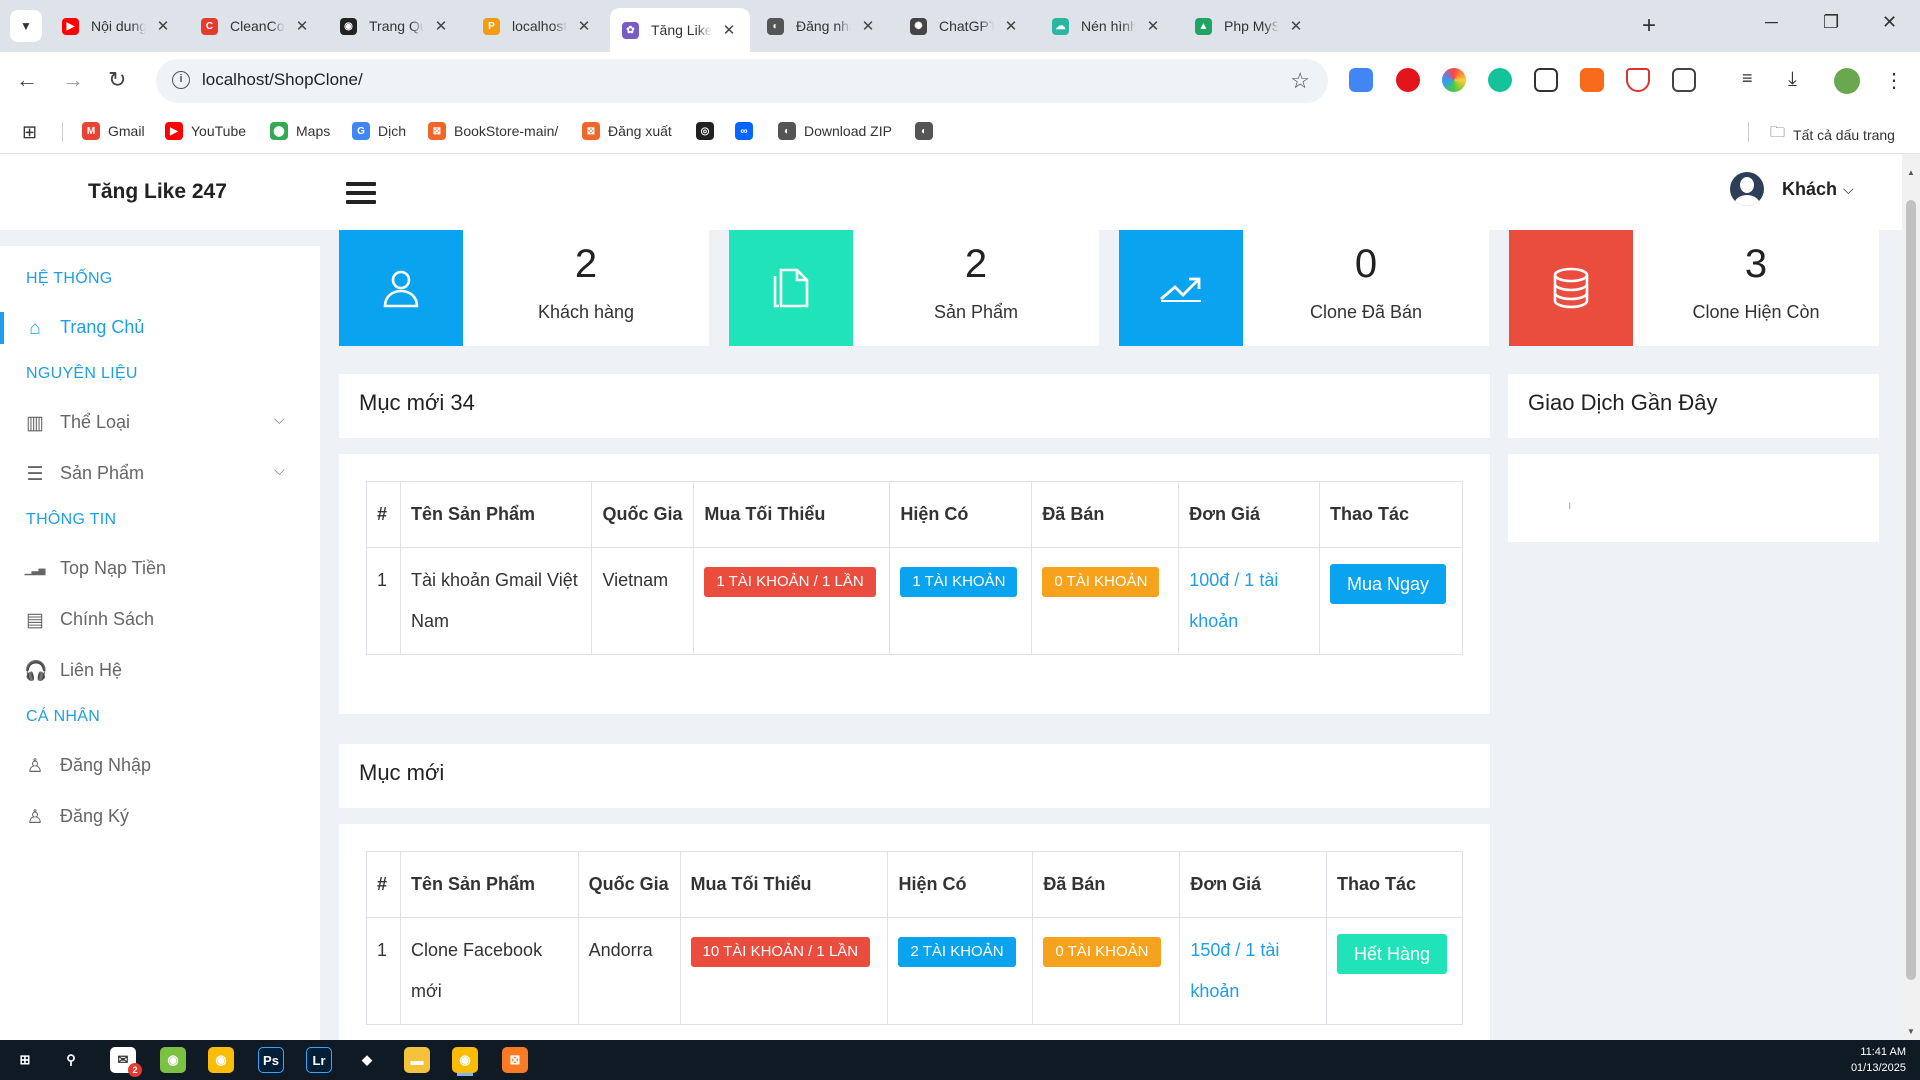  What do you see at coordinates (160, 423) in the screenshot?
I see `sidebar-item: ▥ Thể Loại ⌵` at bounding box center [160, 423].